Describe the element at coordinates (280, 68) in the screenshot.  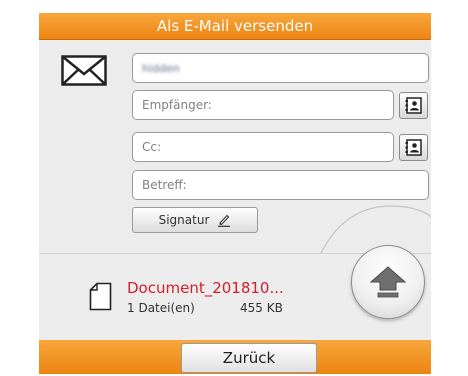
I see `sender-field: hidden` at that location.